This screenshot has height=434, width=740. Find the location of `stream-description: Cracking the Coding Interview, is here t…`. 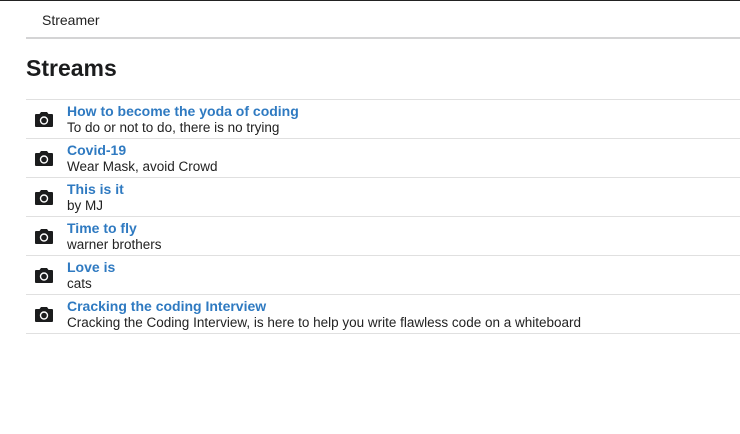

stream-description: Cracking the Coding Interview, is here t… is located at coordinates (324, 322).